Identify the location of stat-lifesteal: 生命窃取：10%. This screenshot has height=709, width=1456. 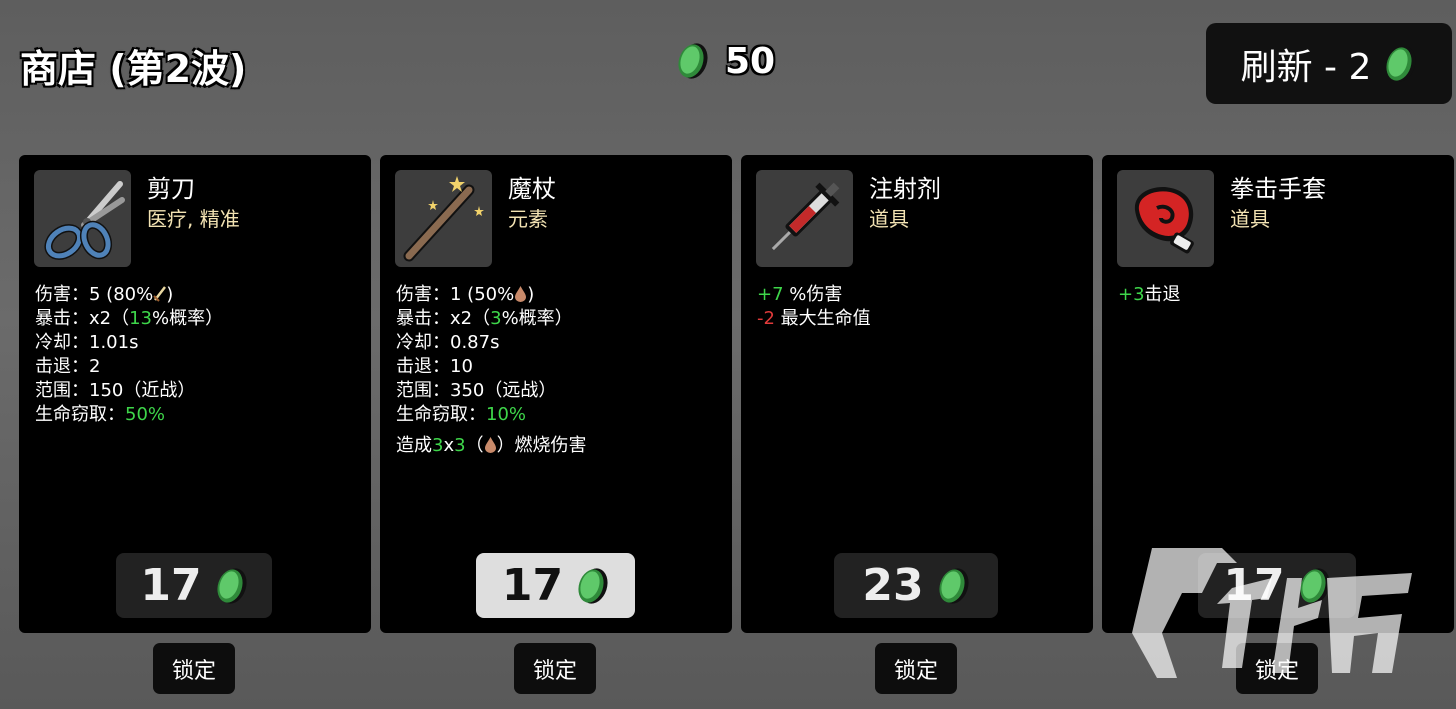
(461, 414).